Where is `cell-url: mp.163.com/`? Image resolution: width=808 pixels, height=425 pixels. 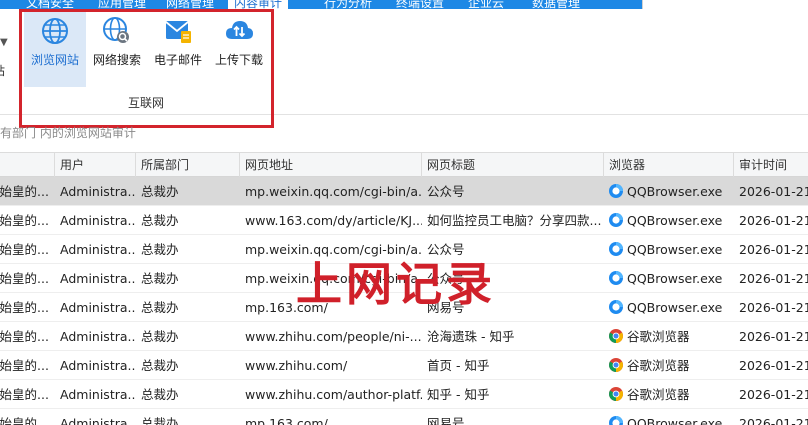
cell-url: mp.163.com/ is located at coordinates (286, 420).